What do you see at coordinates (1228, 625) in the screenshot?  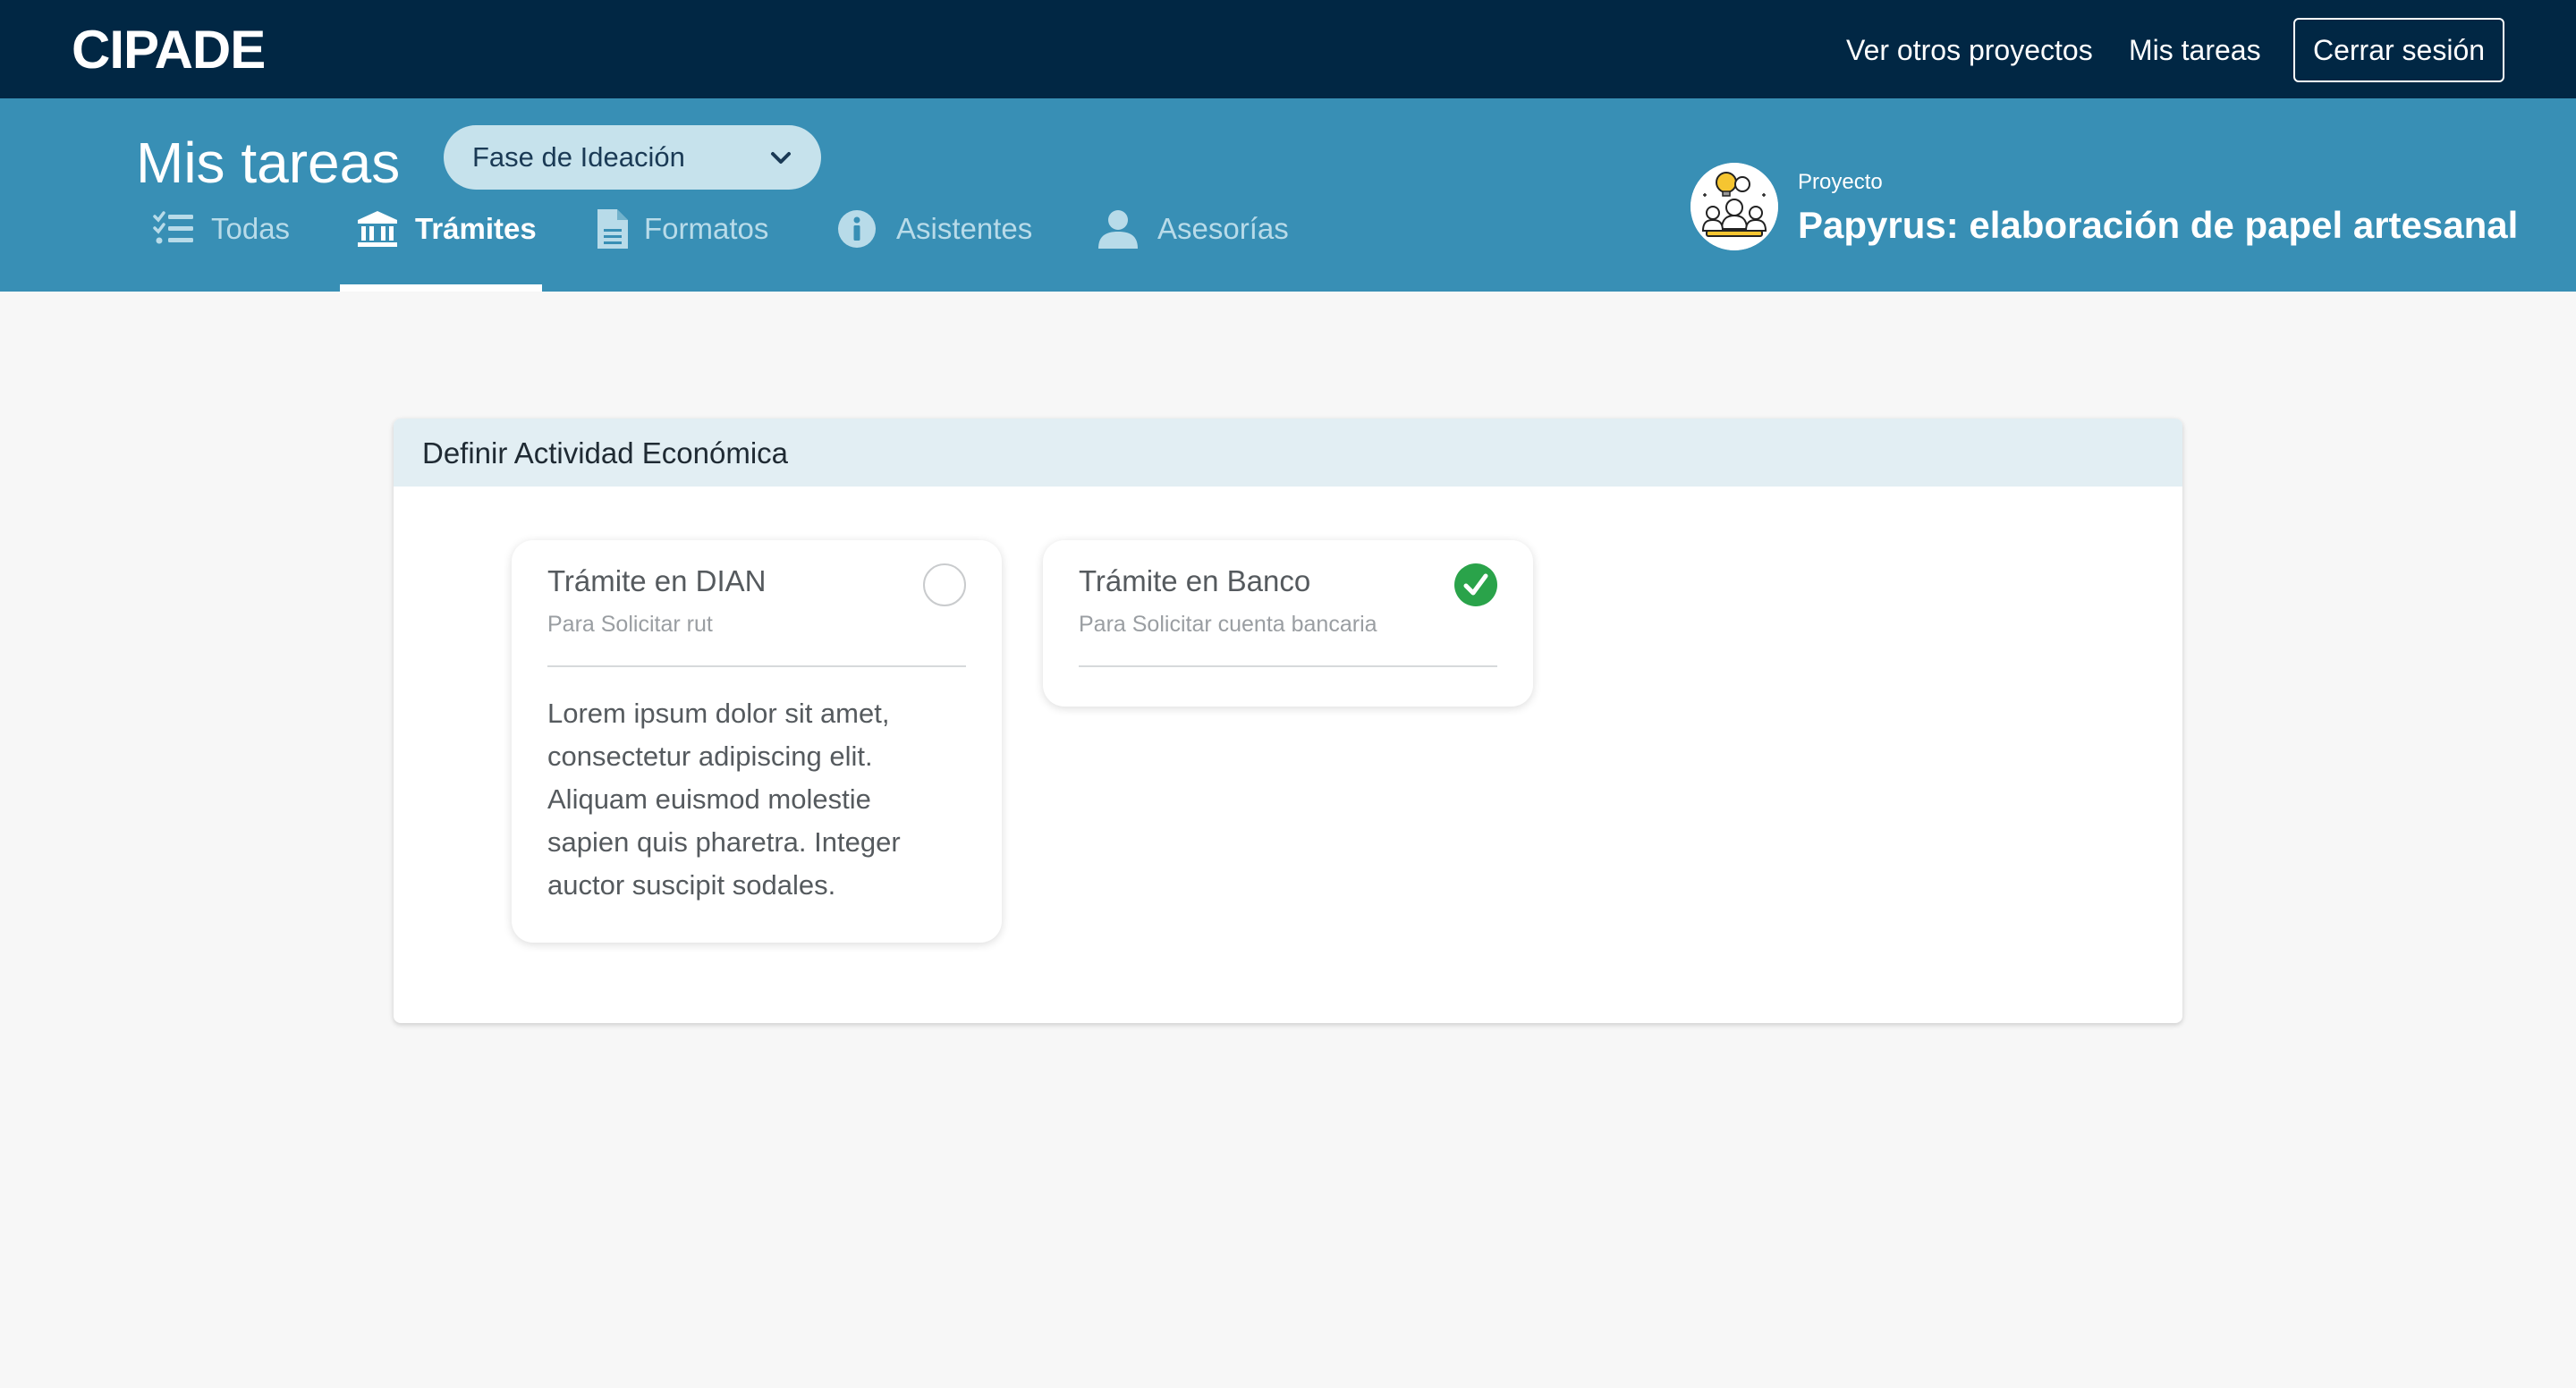 I see `task-subtitle: Para Solicitar cuenta bancaria` at bounding box center [1228, 625].